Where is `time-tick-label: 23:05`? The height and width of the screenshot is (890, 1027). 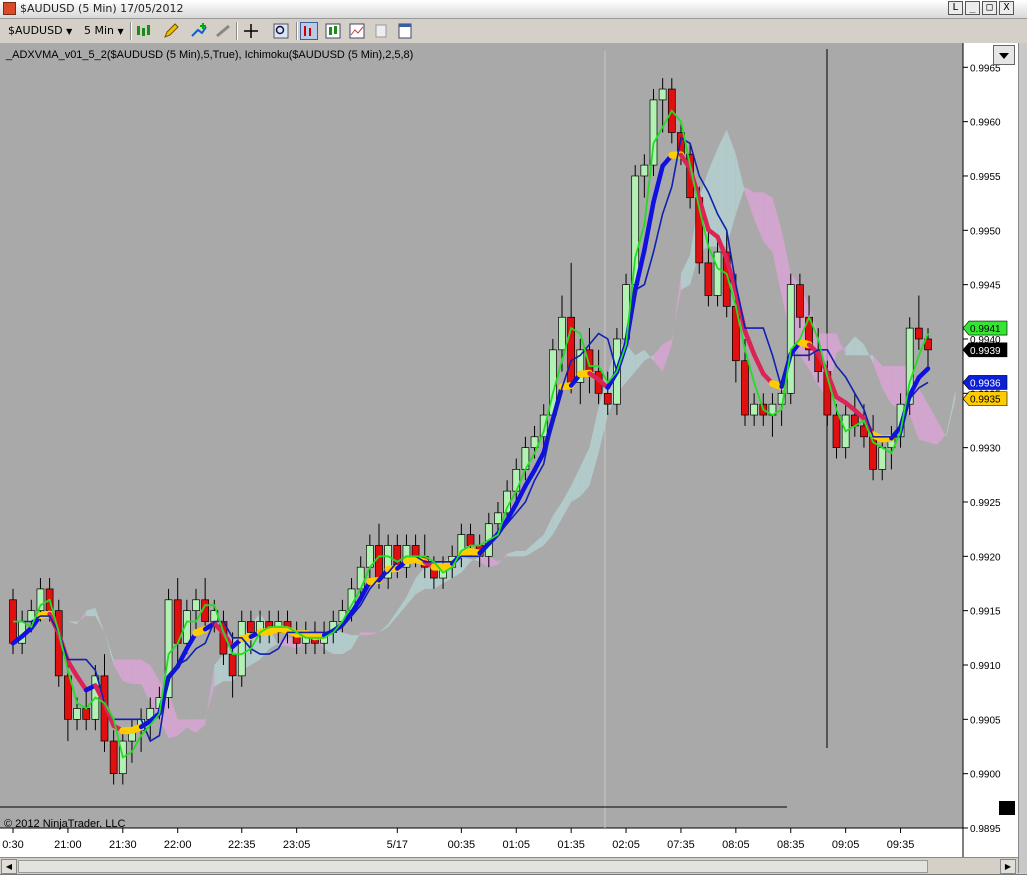 time-tick-label: 23:05 is located at coordinates (297, 845).